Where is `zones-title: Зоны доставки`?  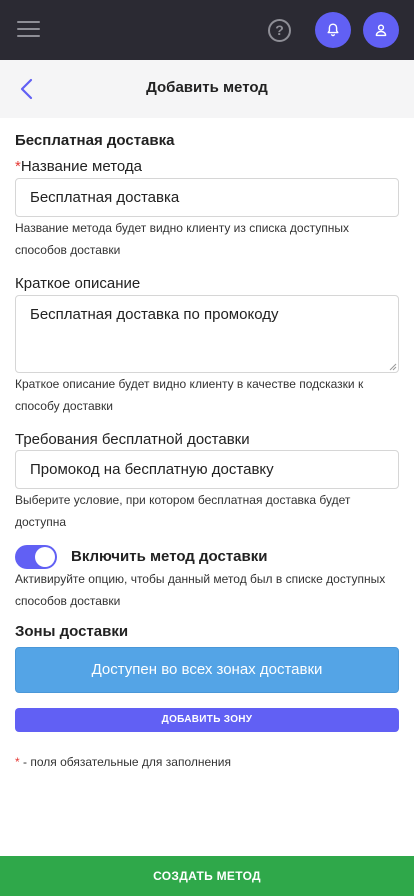 zones-title: Зоны доставки is located at coordinates (72, 631).